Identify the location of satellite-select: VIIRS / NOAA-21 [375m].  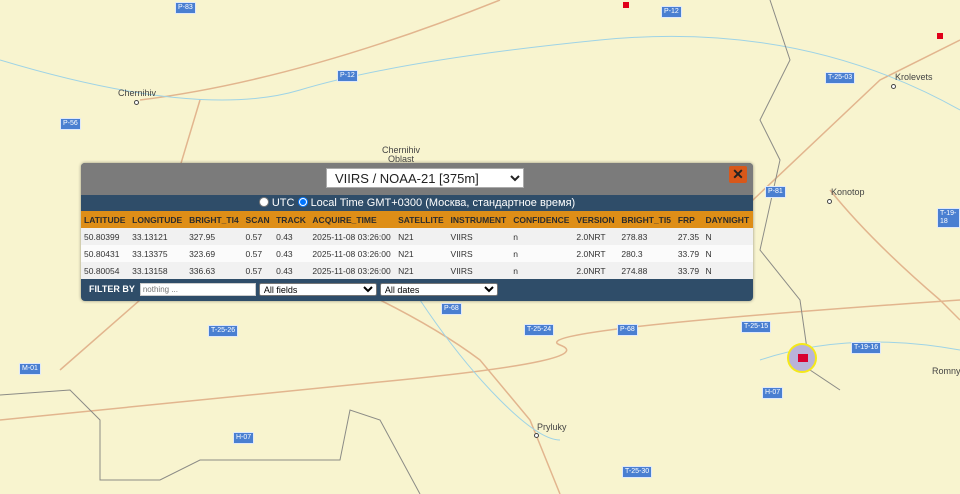
(425, 178).